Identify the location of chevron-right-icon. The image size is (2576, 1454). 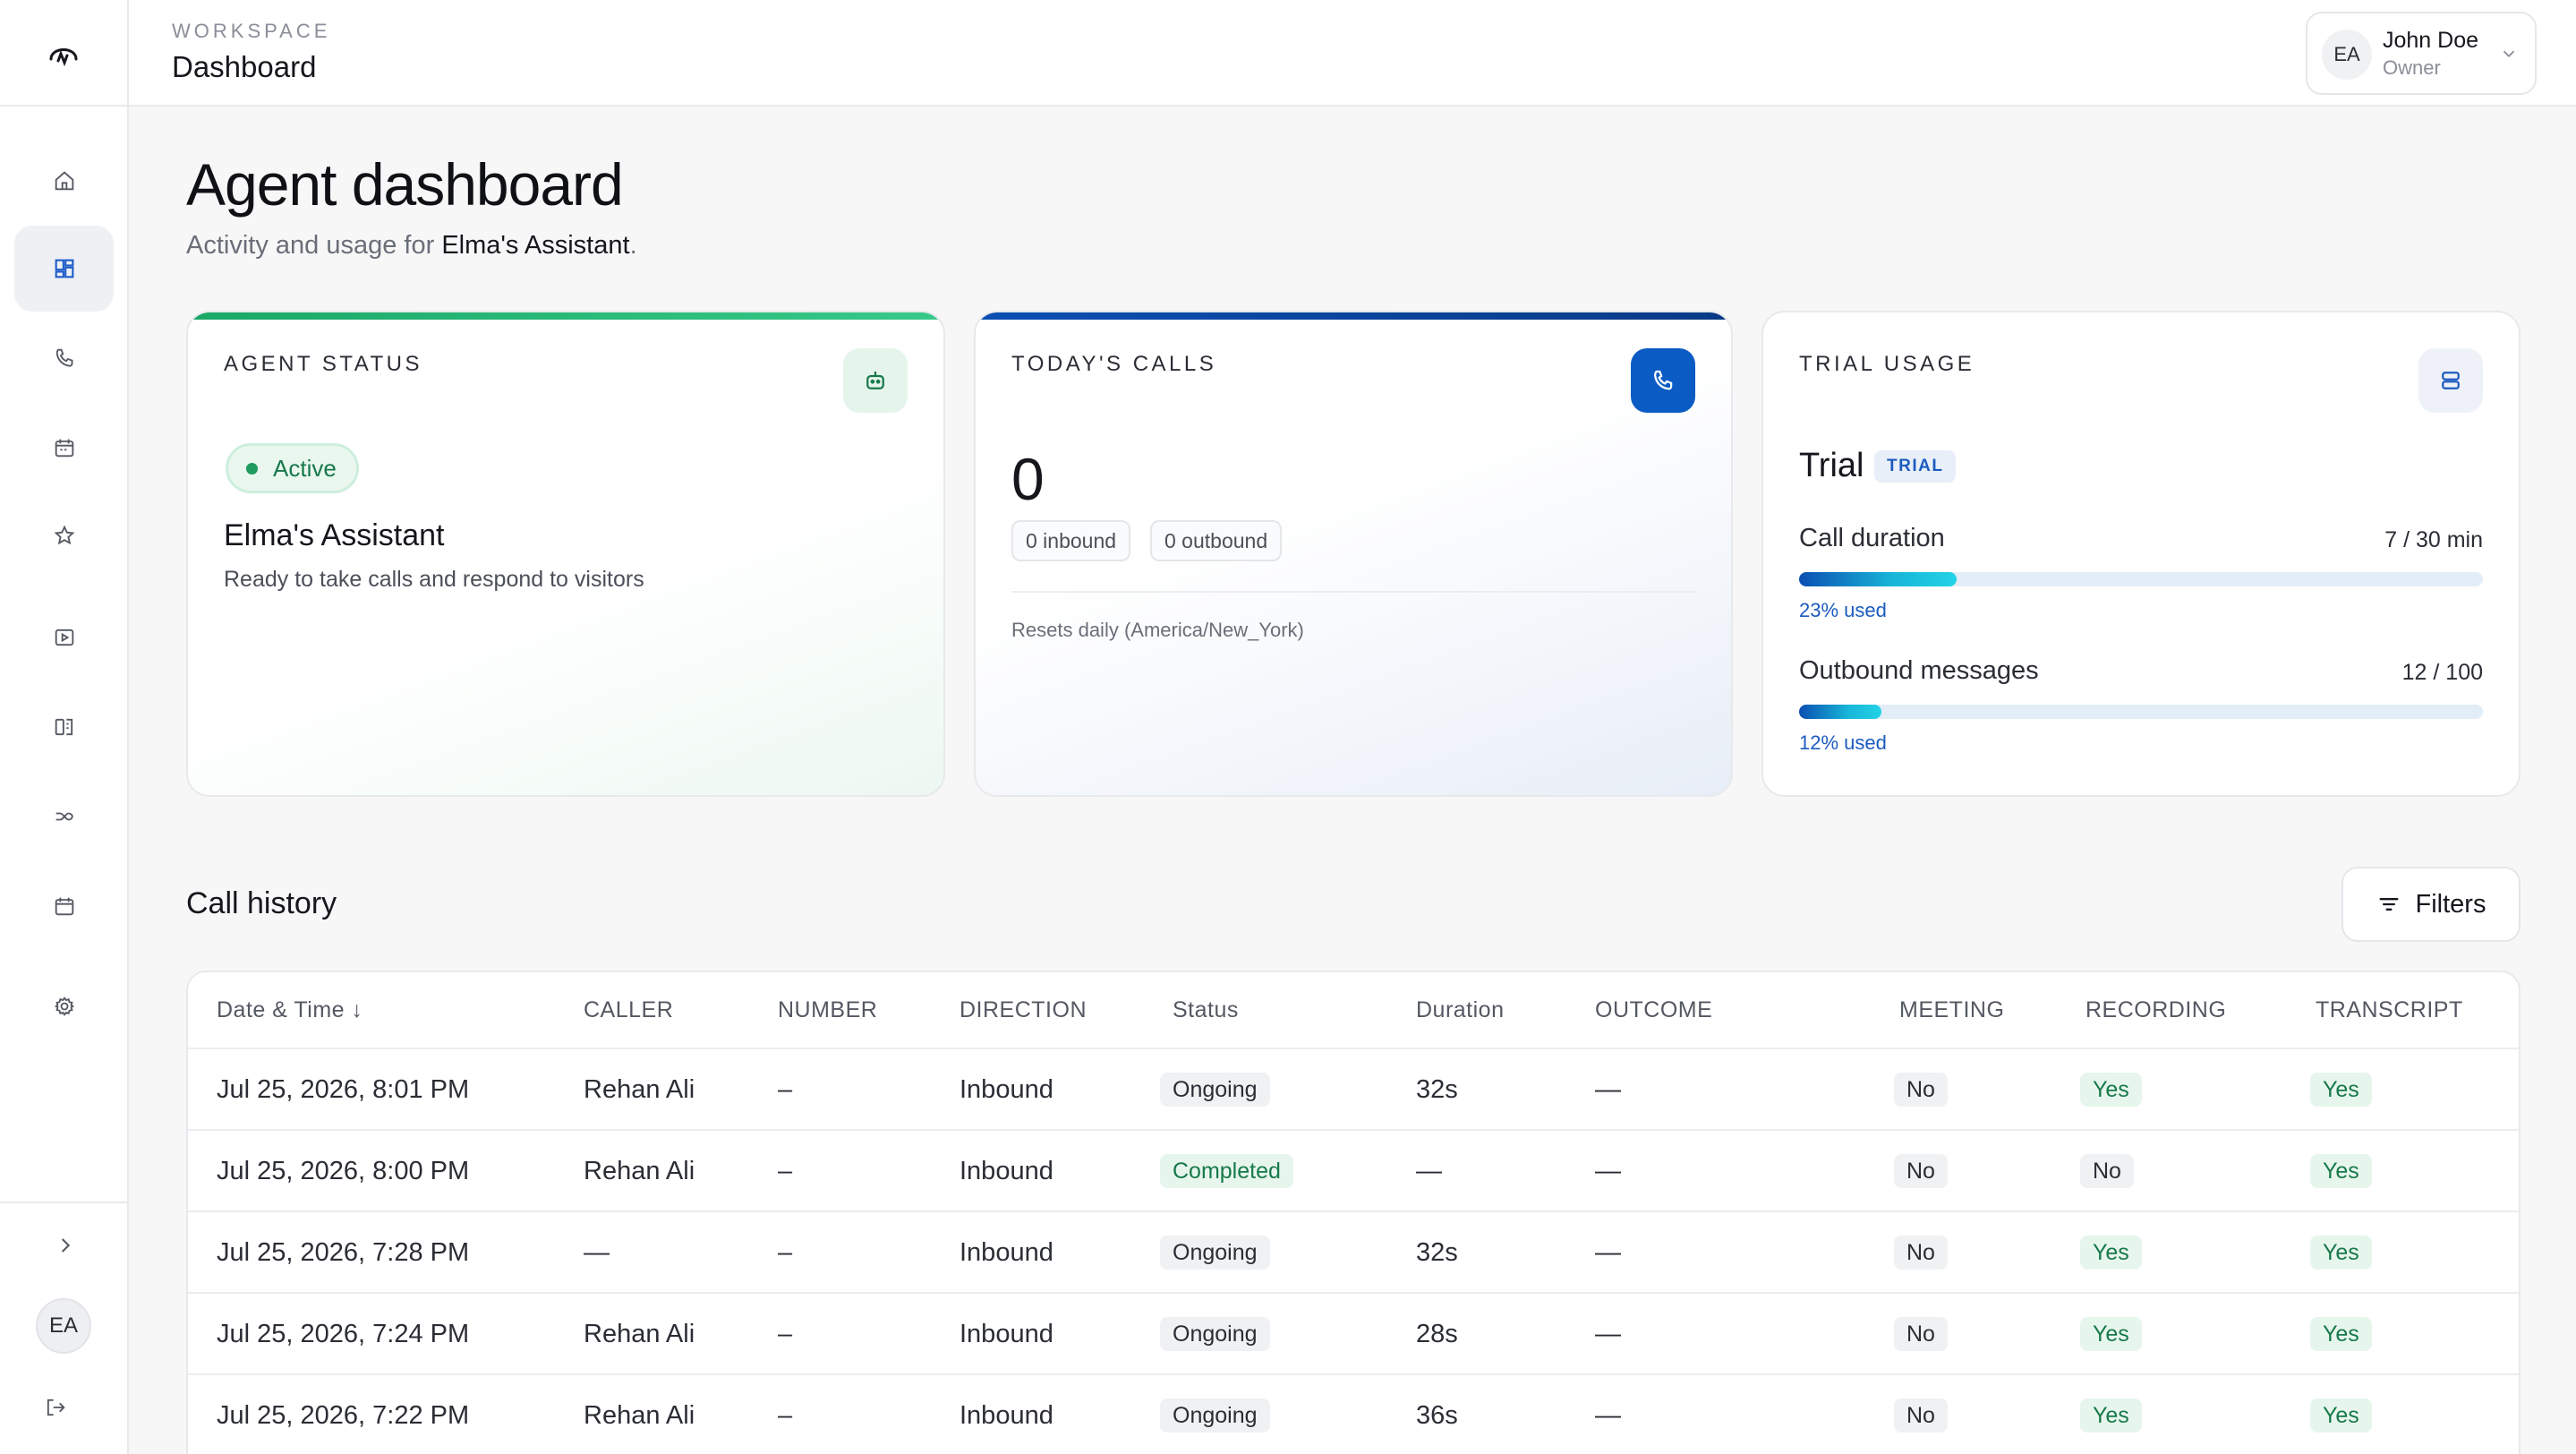
(65, 1245).